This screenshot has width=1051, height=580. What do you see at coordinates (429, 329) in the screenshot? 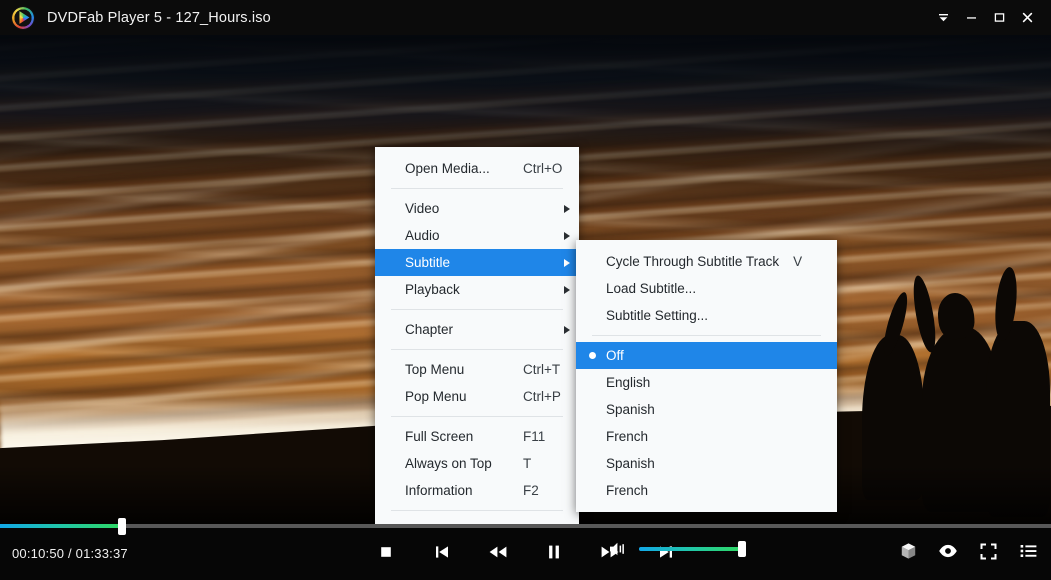
I see `menu-item-label: Chapter` at bounding box center [429, 329].